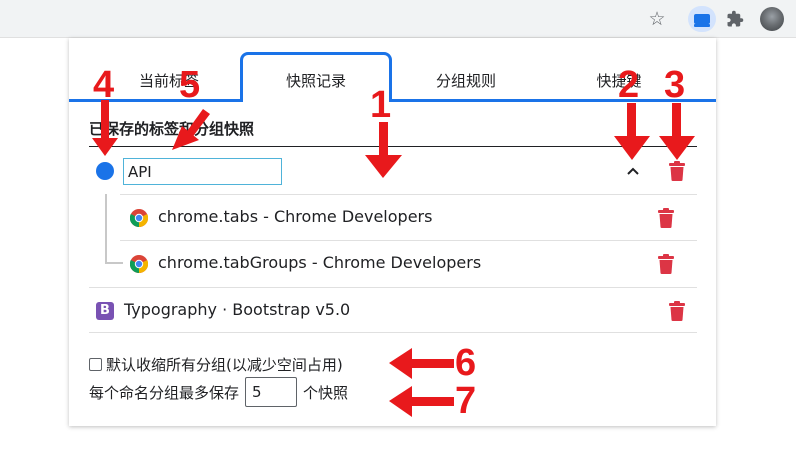  Describe the element at coordinates (104, 85) in the screenshot. I see `annotation-label-4: 4` at that location.